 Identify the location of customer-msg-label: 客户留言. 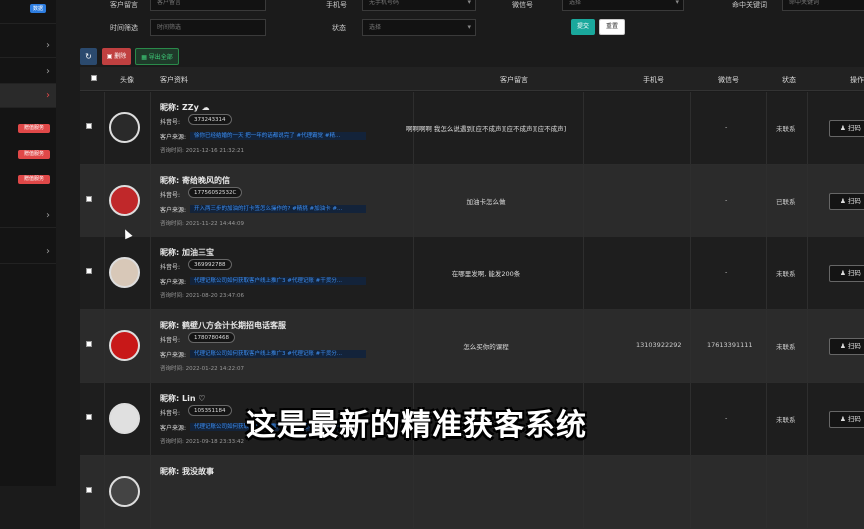
(124, 5).